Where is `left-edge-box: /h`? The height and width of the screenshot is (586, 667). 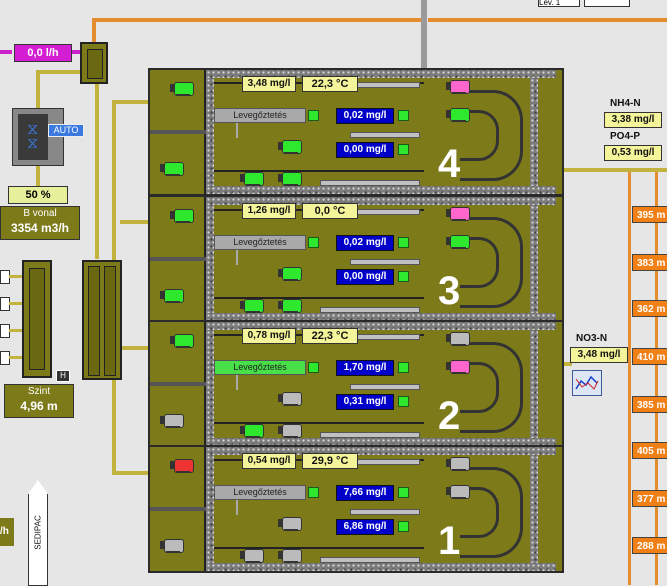 left-edge-box: /h is located at coordinates (7, 532).